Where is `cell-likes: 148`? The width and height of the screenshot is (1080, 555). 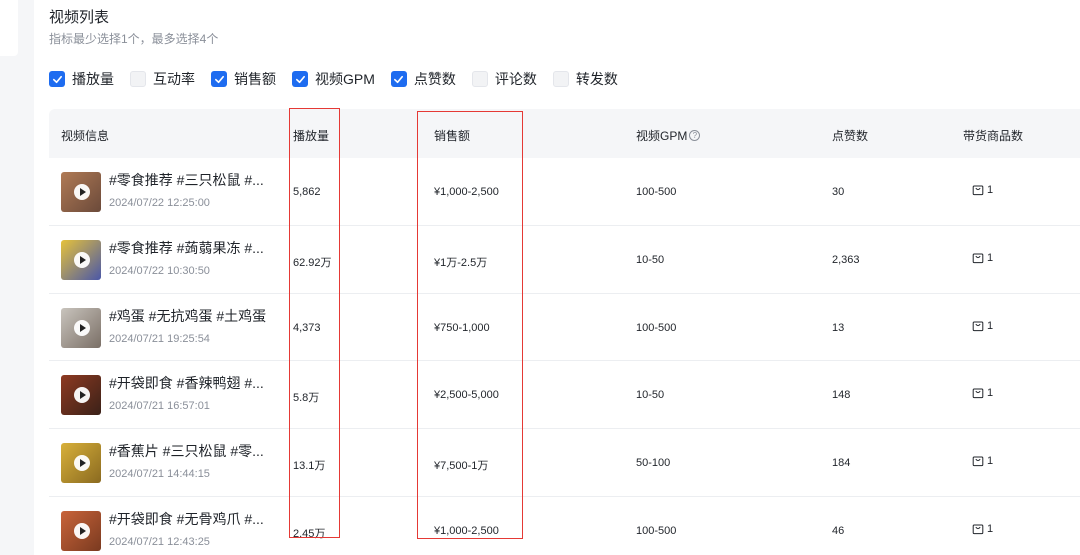
cell-likes: 148 is located at coordinates (841, 395).